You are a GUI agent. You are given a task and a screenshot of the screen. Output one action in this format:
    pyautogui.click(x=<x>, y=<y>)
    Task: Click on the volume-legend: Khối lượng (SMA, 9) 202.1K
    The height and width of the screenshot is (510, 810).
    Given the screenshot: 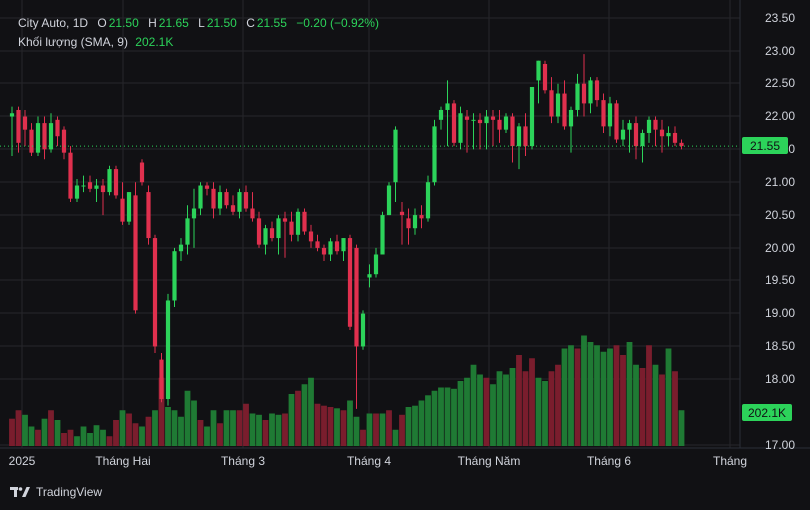 What is the action you would take?
    pyautogui.click(x=95, y=42)
    